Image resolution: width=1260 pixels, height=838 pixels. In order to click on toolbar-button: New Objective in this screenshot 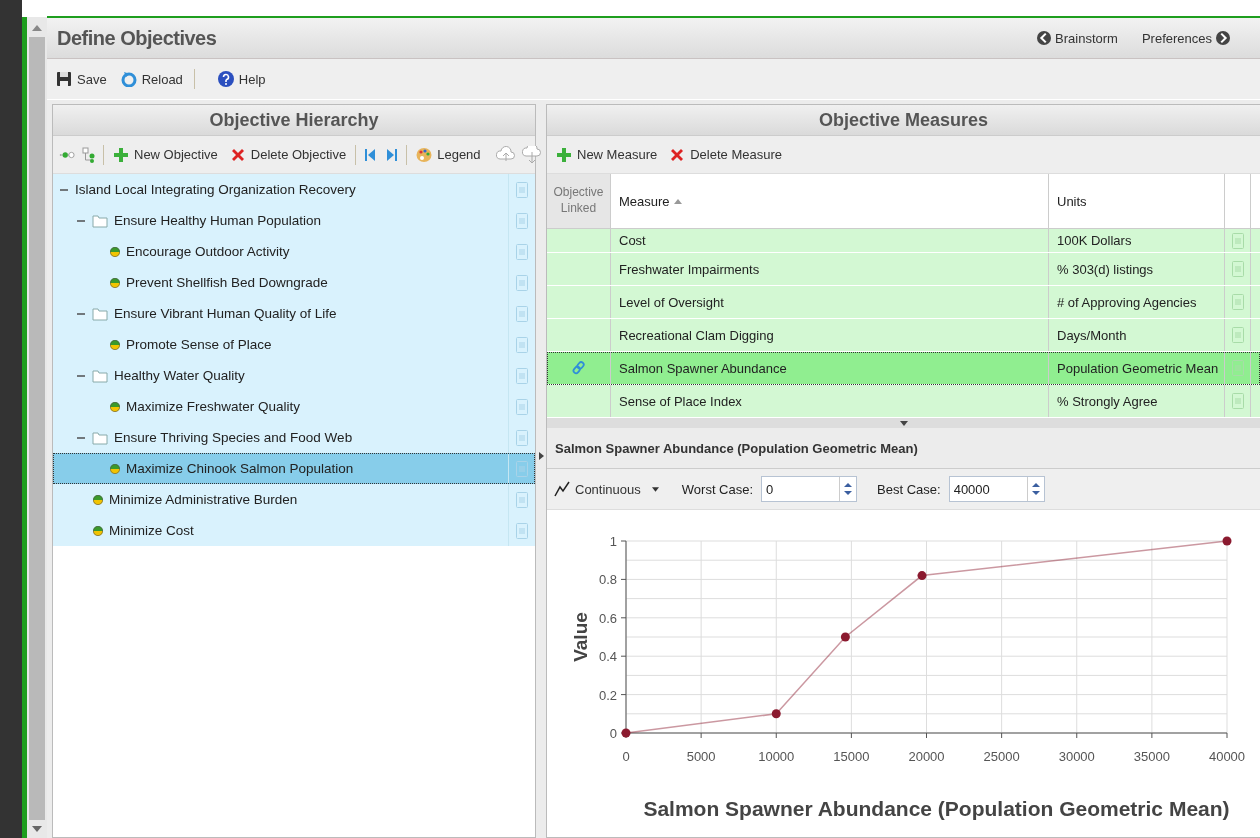, I will do `click(165, 154)`.